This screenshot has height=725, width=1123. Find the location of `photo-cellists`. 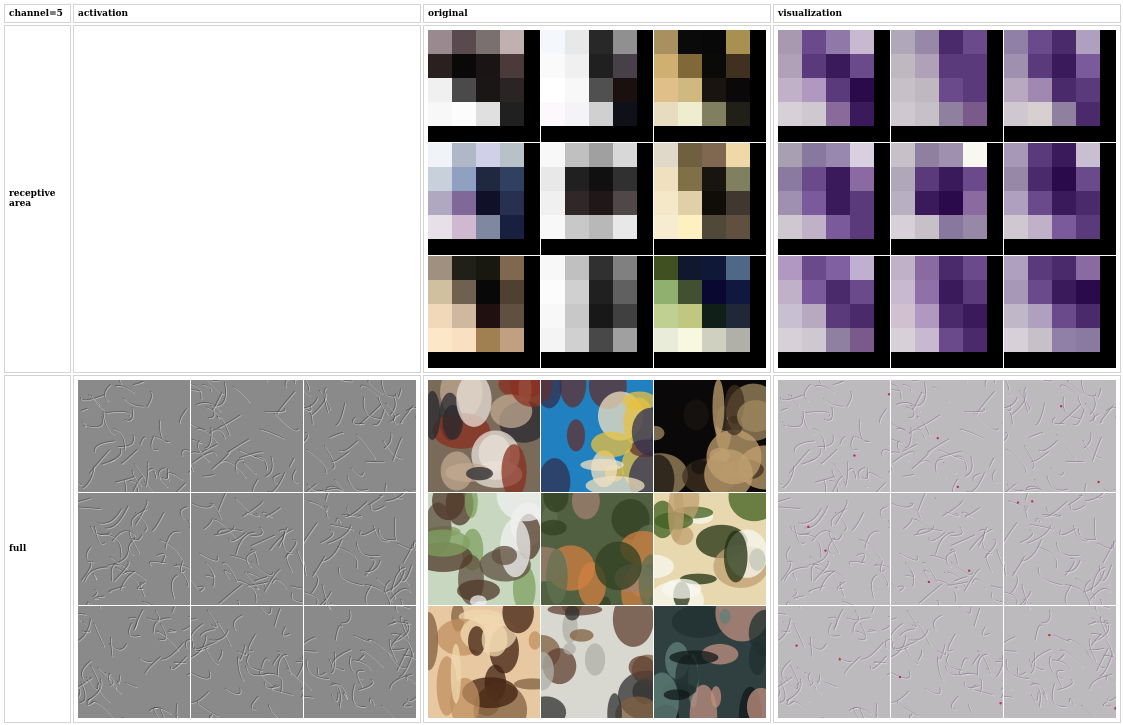

photo-cellists is located at coordinates (597, 662).